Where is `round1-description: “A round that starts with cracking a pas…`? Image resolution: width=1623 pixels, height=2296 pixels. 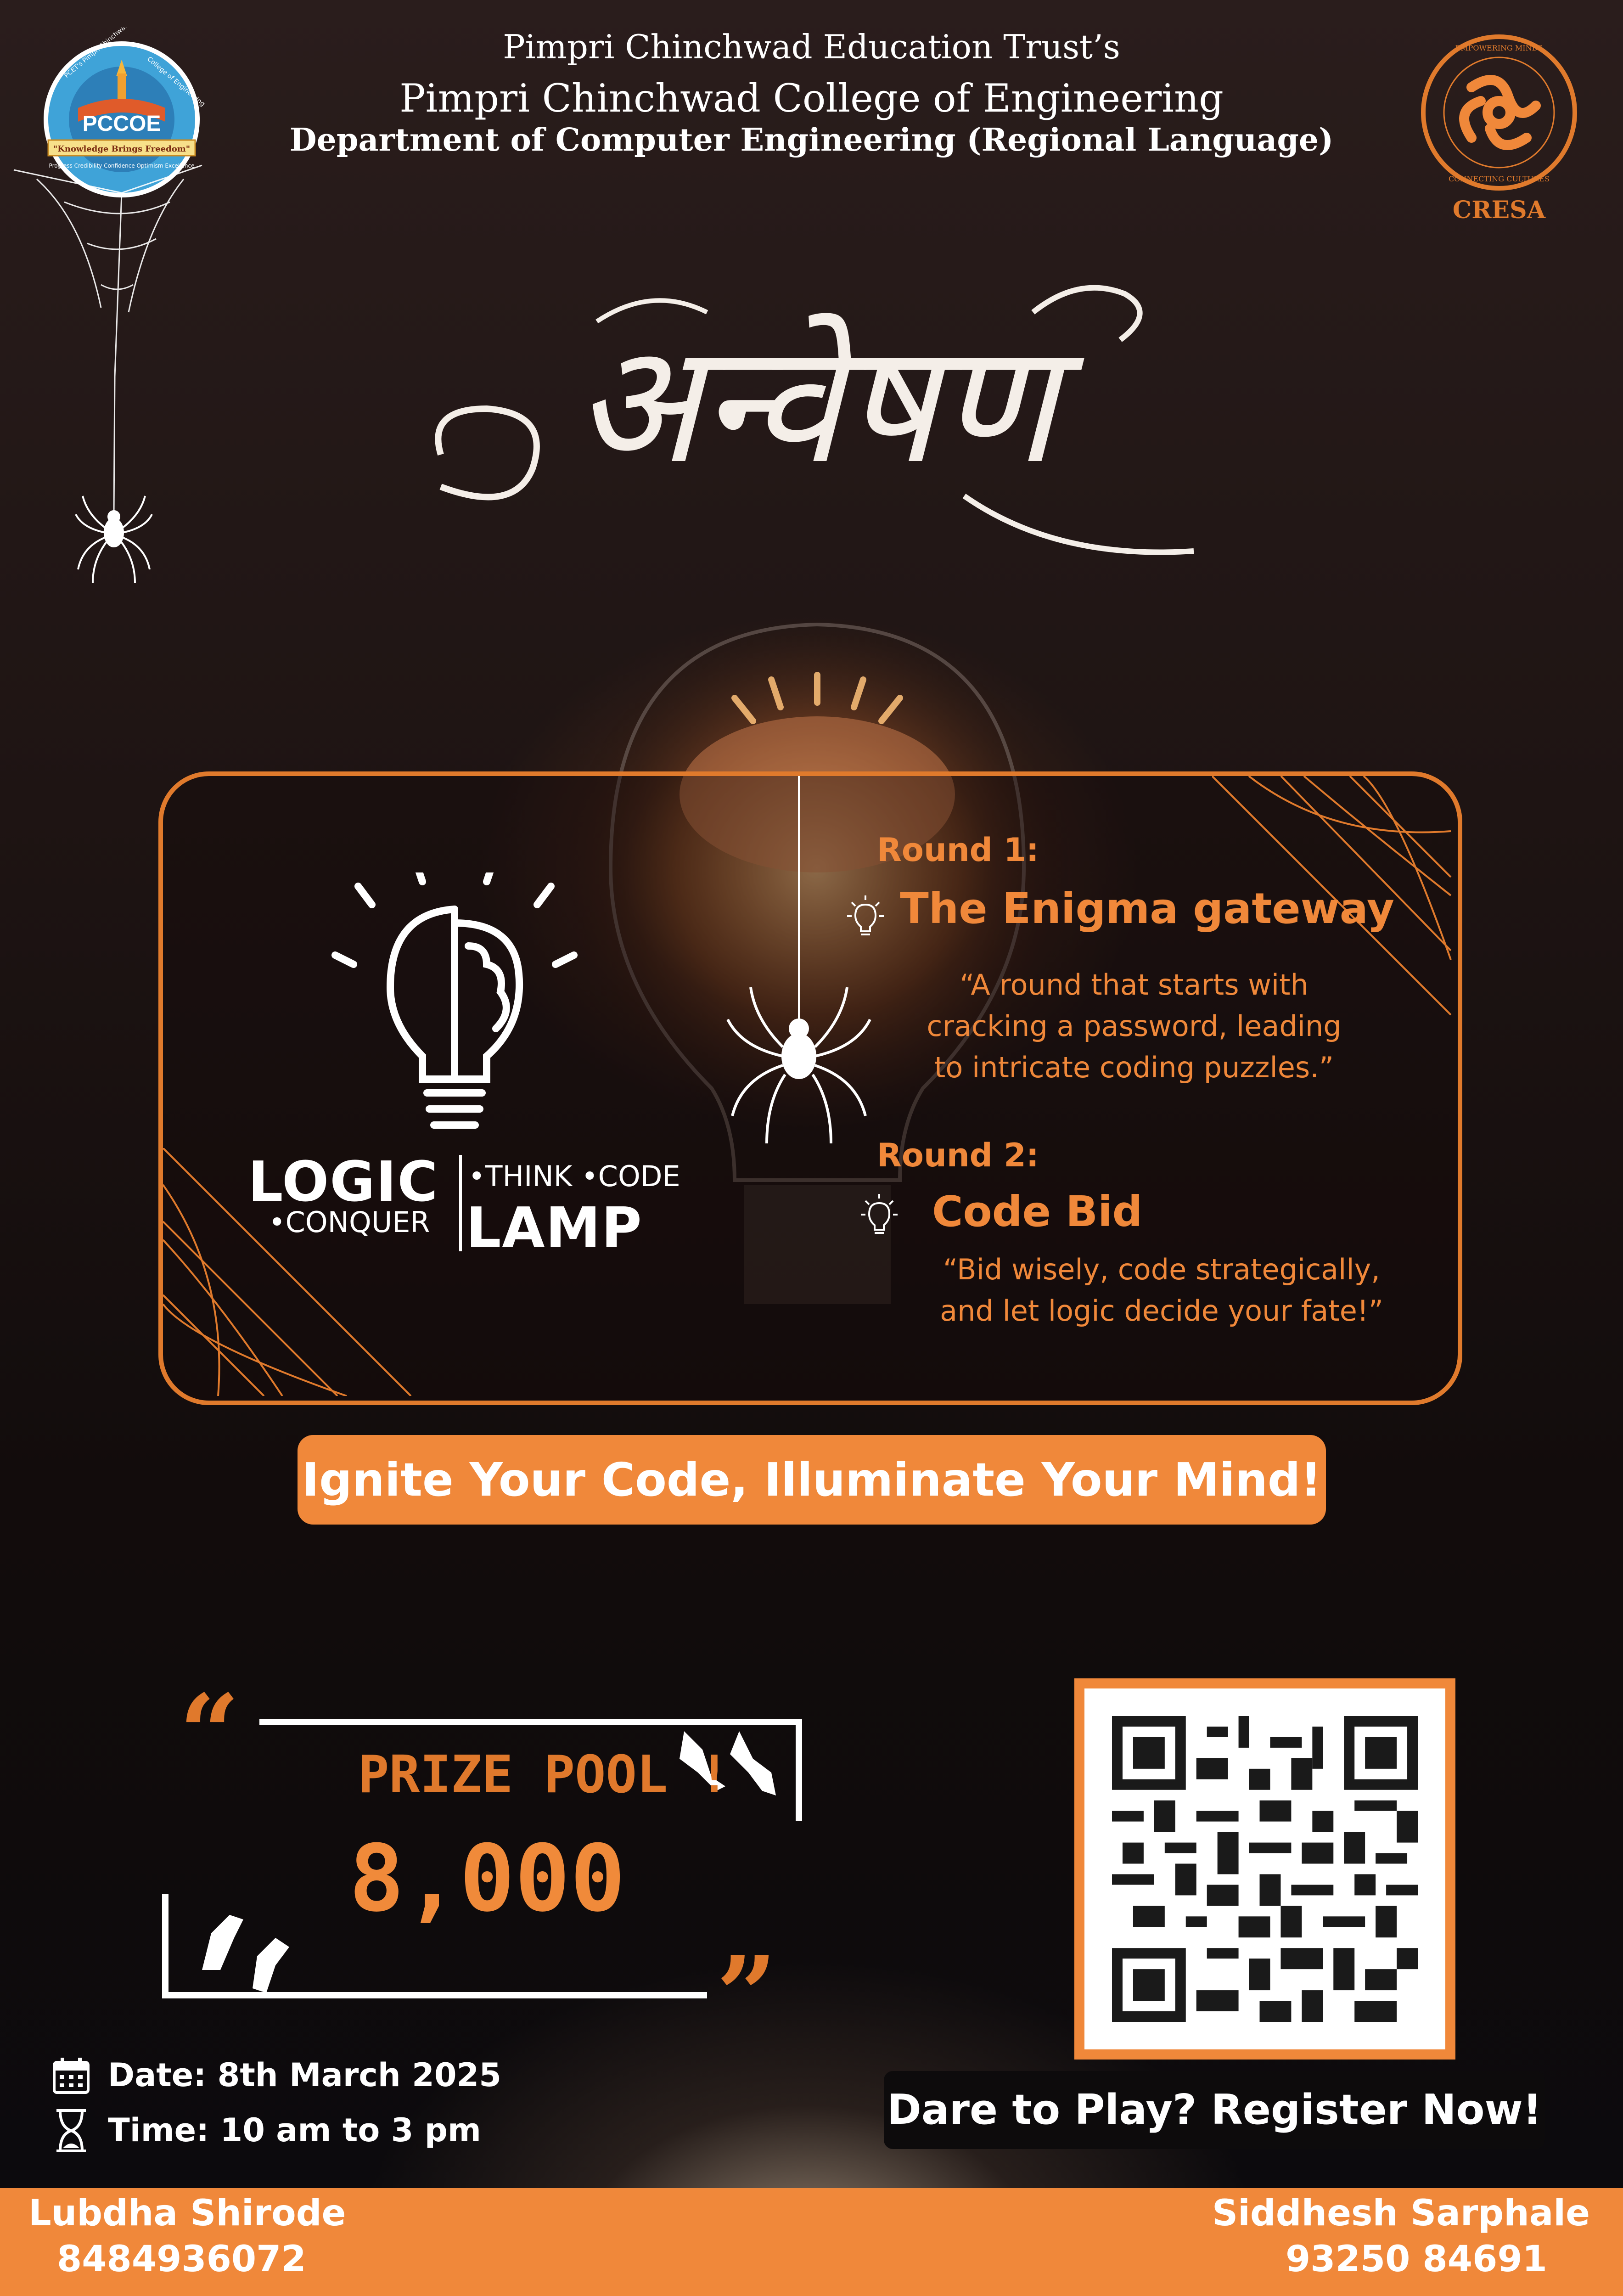
round1-description: “A round that starts with cracking a pas… is located at coordinates (1134, 1026).